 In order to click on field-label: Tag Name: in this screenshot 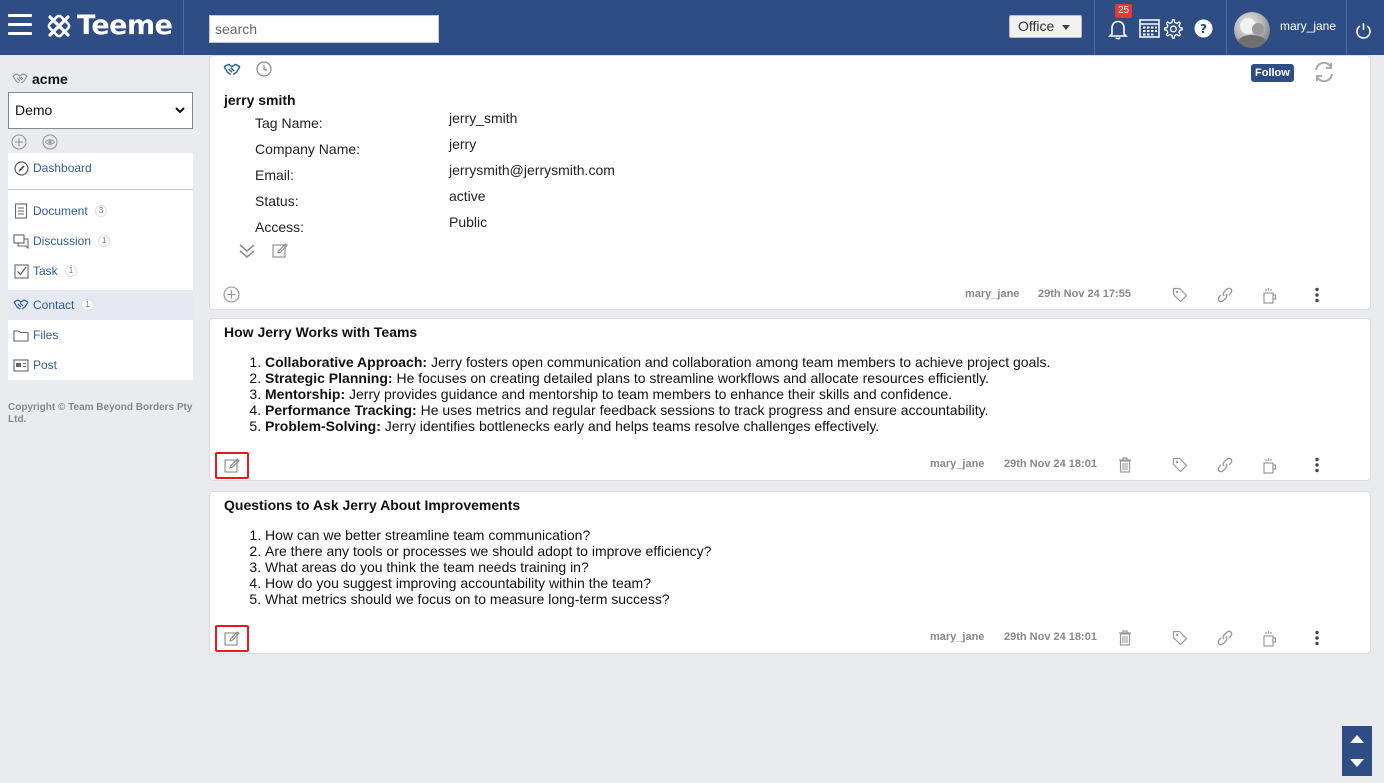, I will do `click(289, 123)`.